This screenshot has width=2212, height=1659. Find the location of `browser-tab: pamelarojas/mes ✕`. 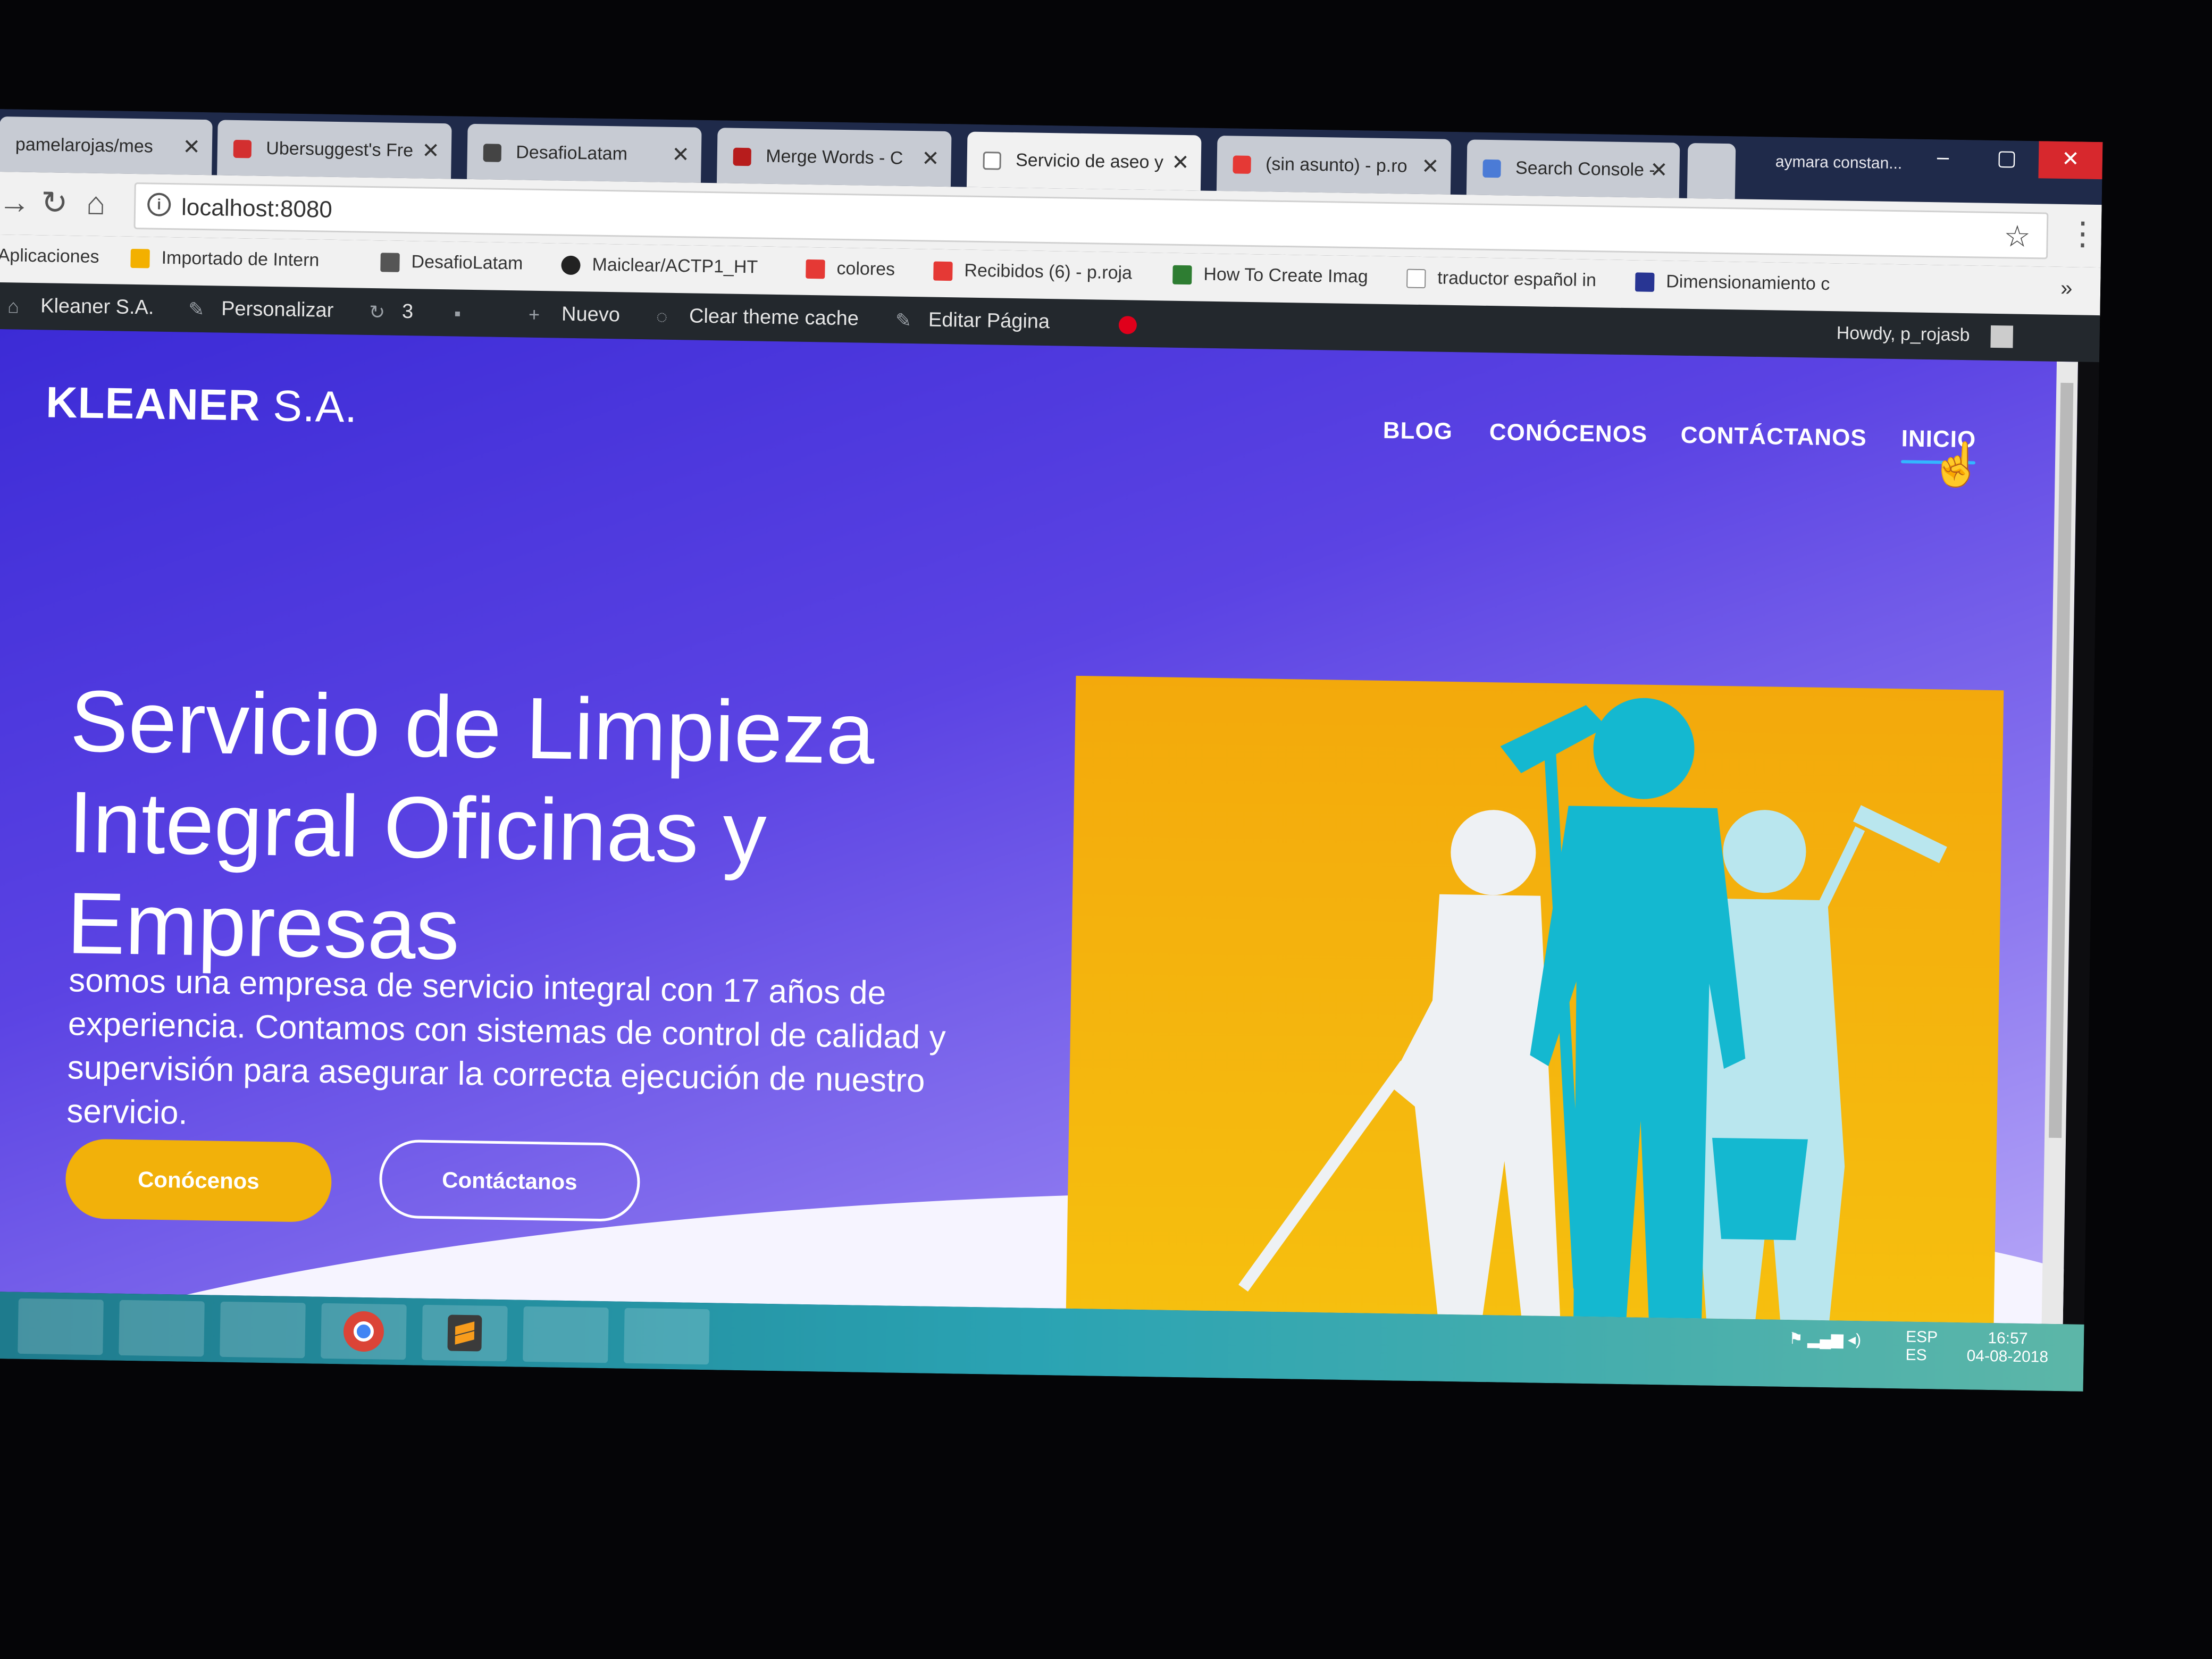

browser-tab: pamelarojas/mes ✕ is located at coordinates (106, 145).